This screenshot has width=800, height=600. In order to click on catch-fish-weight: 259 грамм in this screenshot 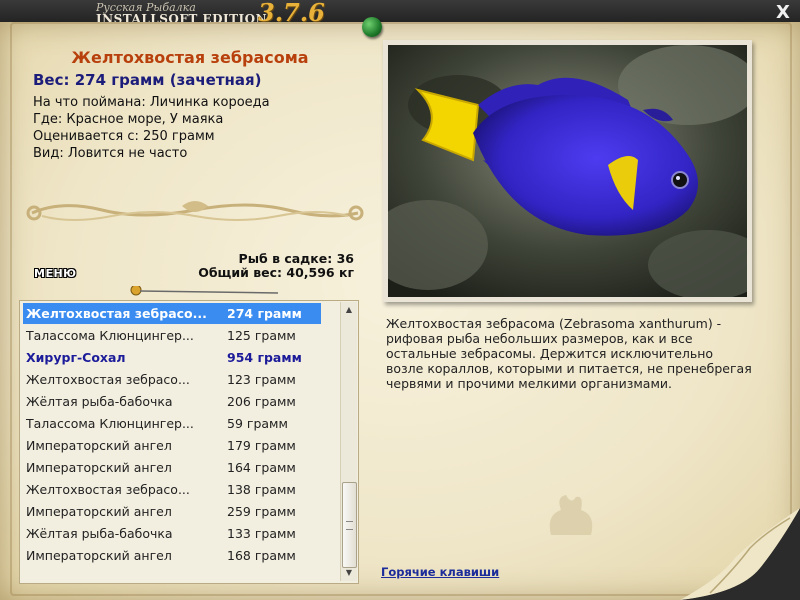, I will do `click(261, 511)`.